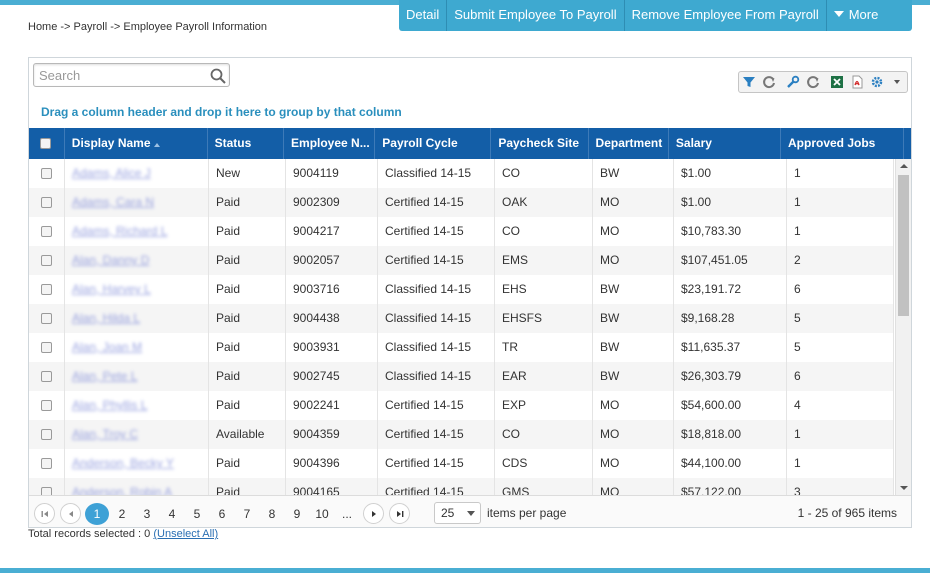 This screenshot has width=930, height=573. I want to click on display-name-cell: Anderson, Robin A, so click(137, 486).